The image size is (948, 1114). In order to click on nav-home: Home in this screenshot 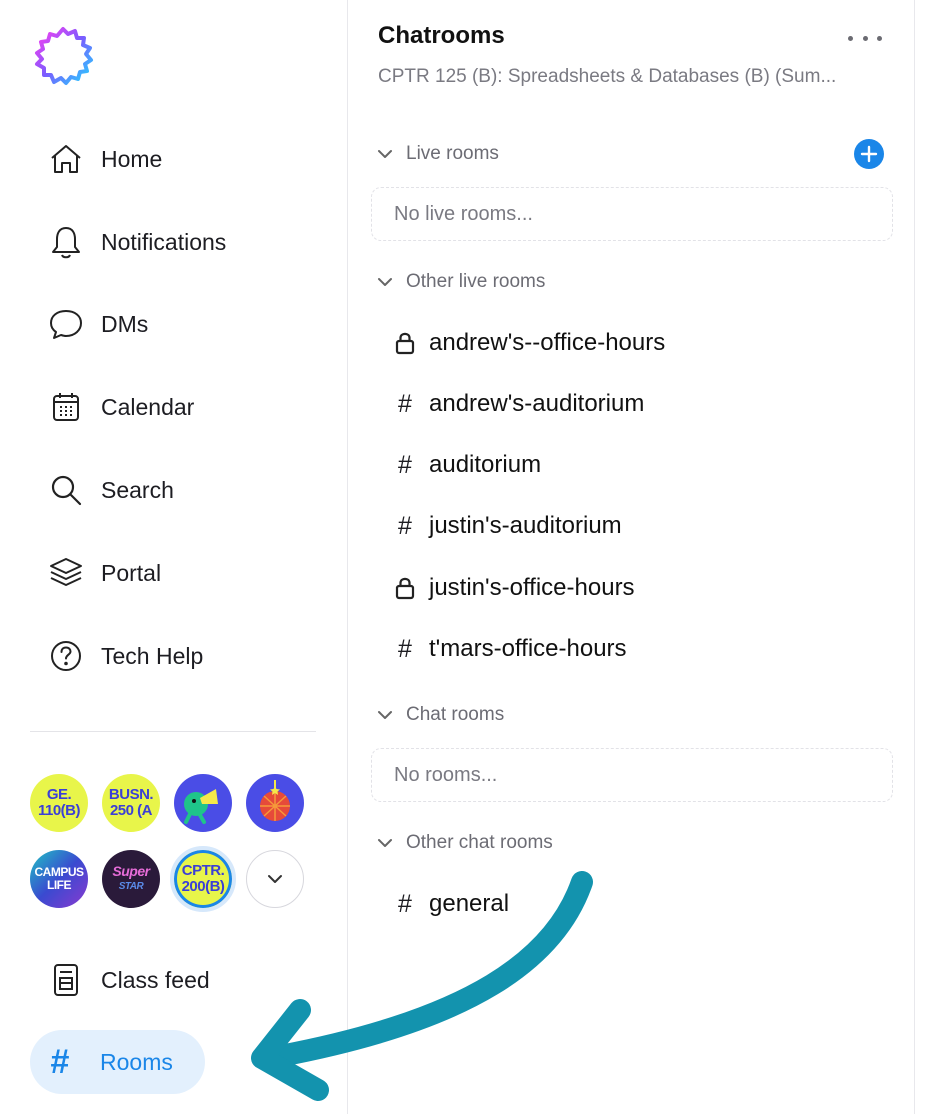, I will do `click(186, 159)`.